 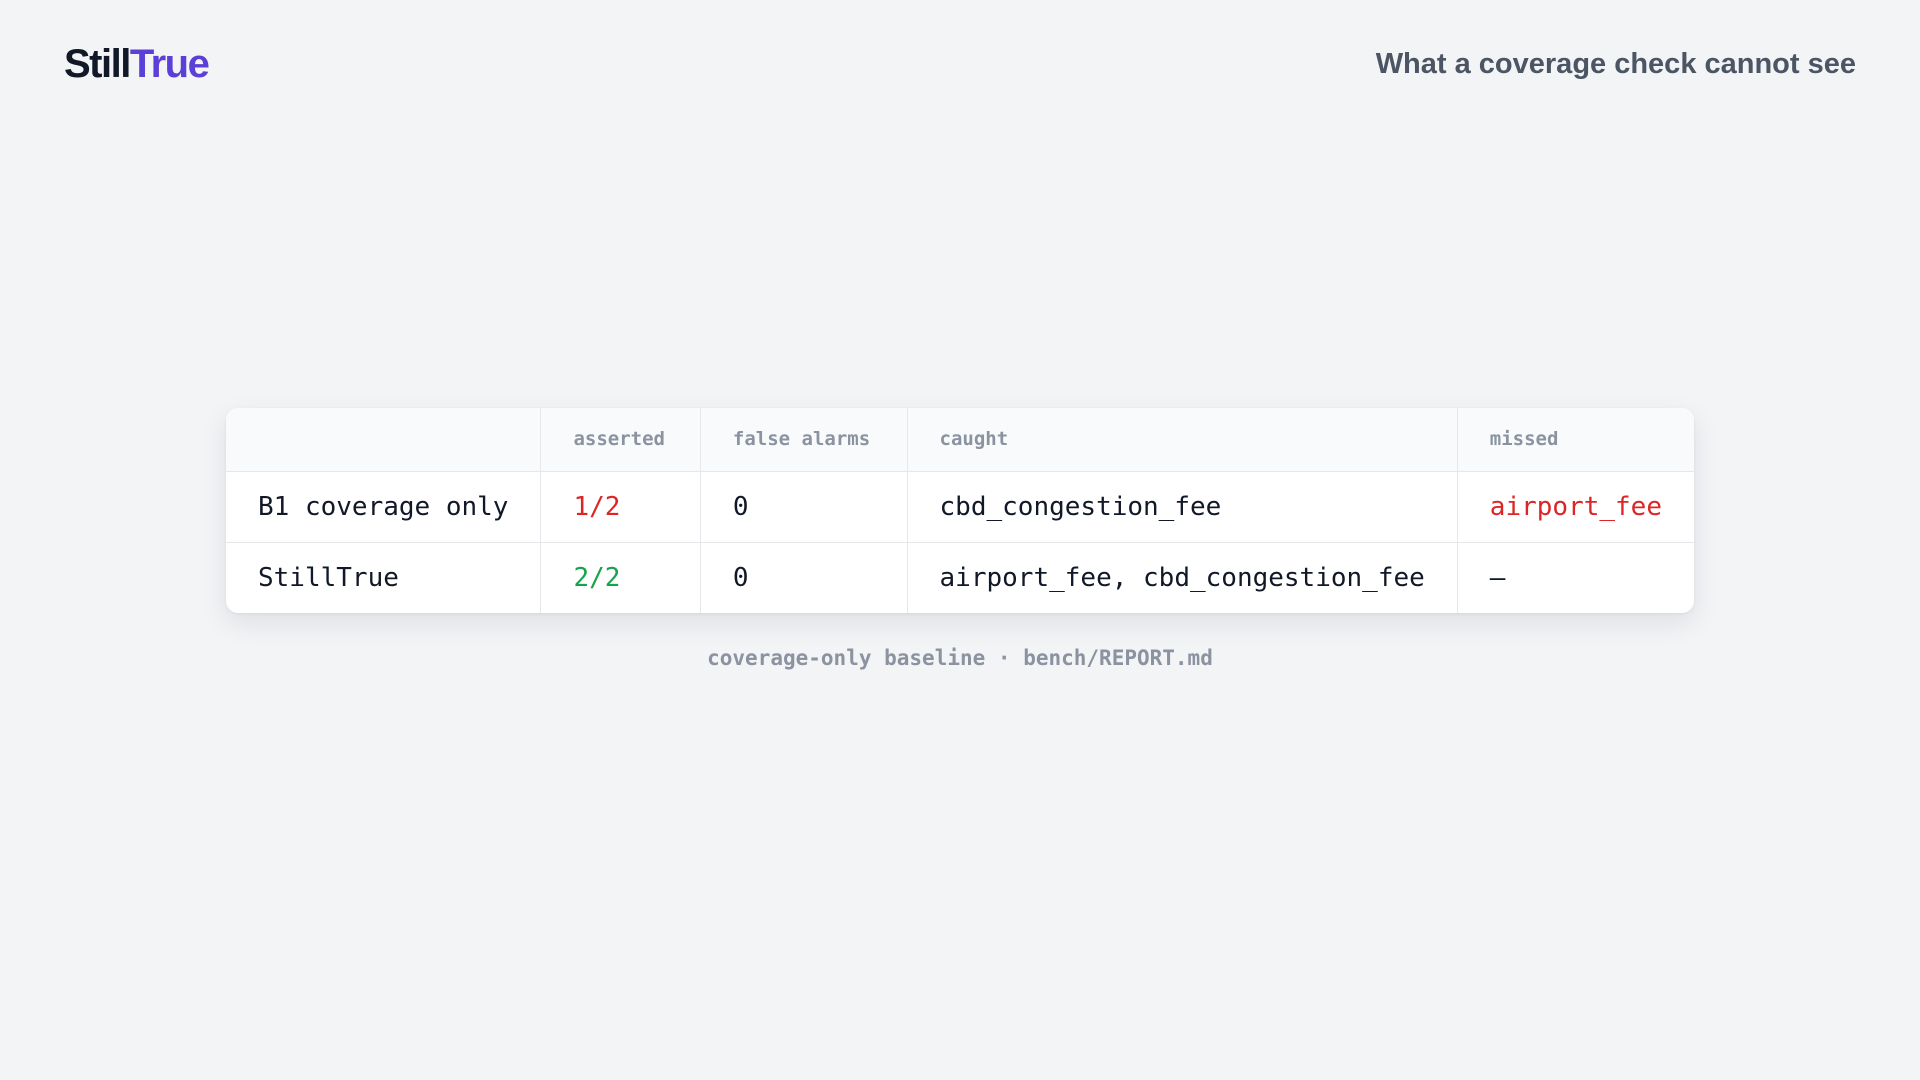 What do you see at coordinates (328, 577) in the screenshot?
I see `row-label: StillTrue` at bounding box center [328, 577].